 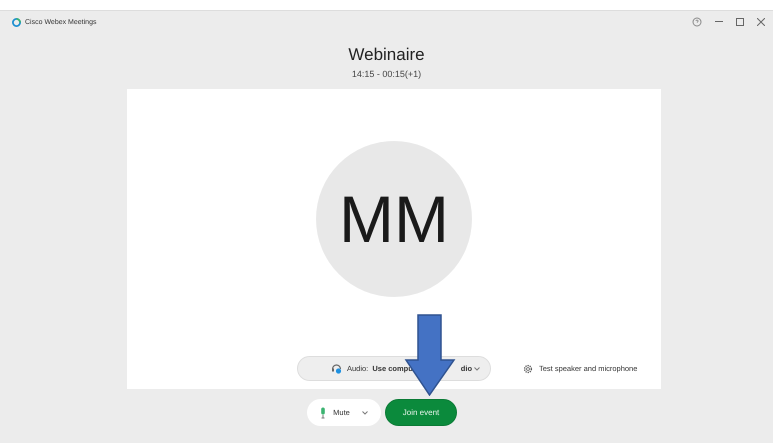 What do you see at coordinates (386, 74) in the screenshot?
I see `meeting-time: 14:15 - 00:15(+1)` at bounding box center [386, 74].